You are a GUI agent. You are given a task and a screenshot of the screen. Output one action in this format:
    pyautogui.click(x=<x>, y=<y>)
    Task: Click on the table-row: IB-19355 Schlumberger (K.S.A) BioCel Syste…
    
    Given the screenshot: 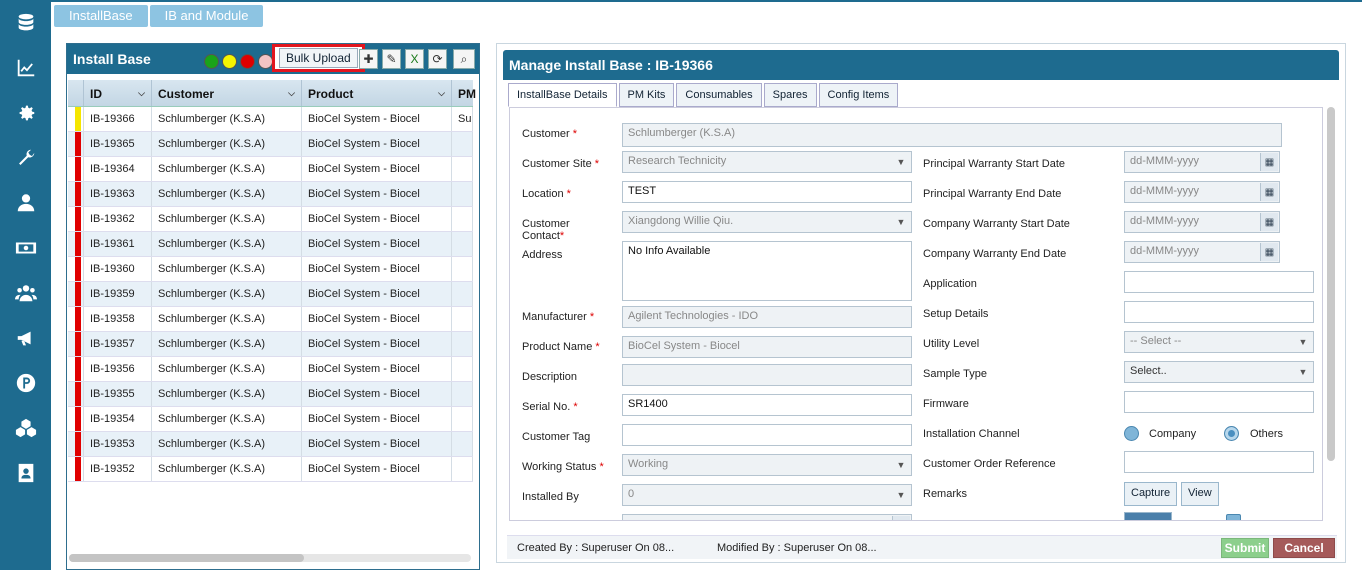 What is the action you would take?
    pyautogui.click(x=270, y=394)
    